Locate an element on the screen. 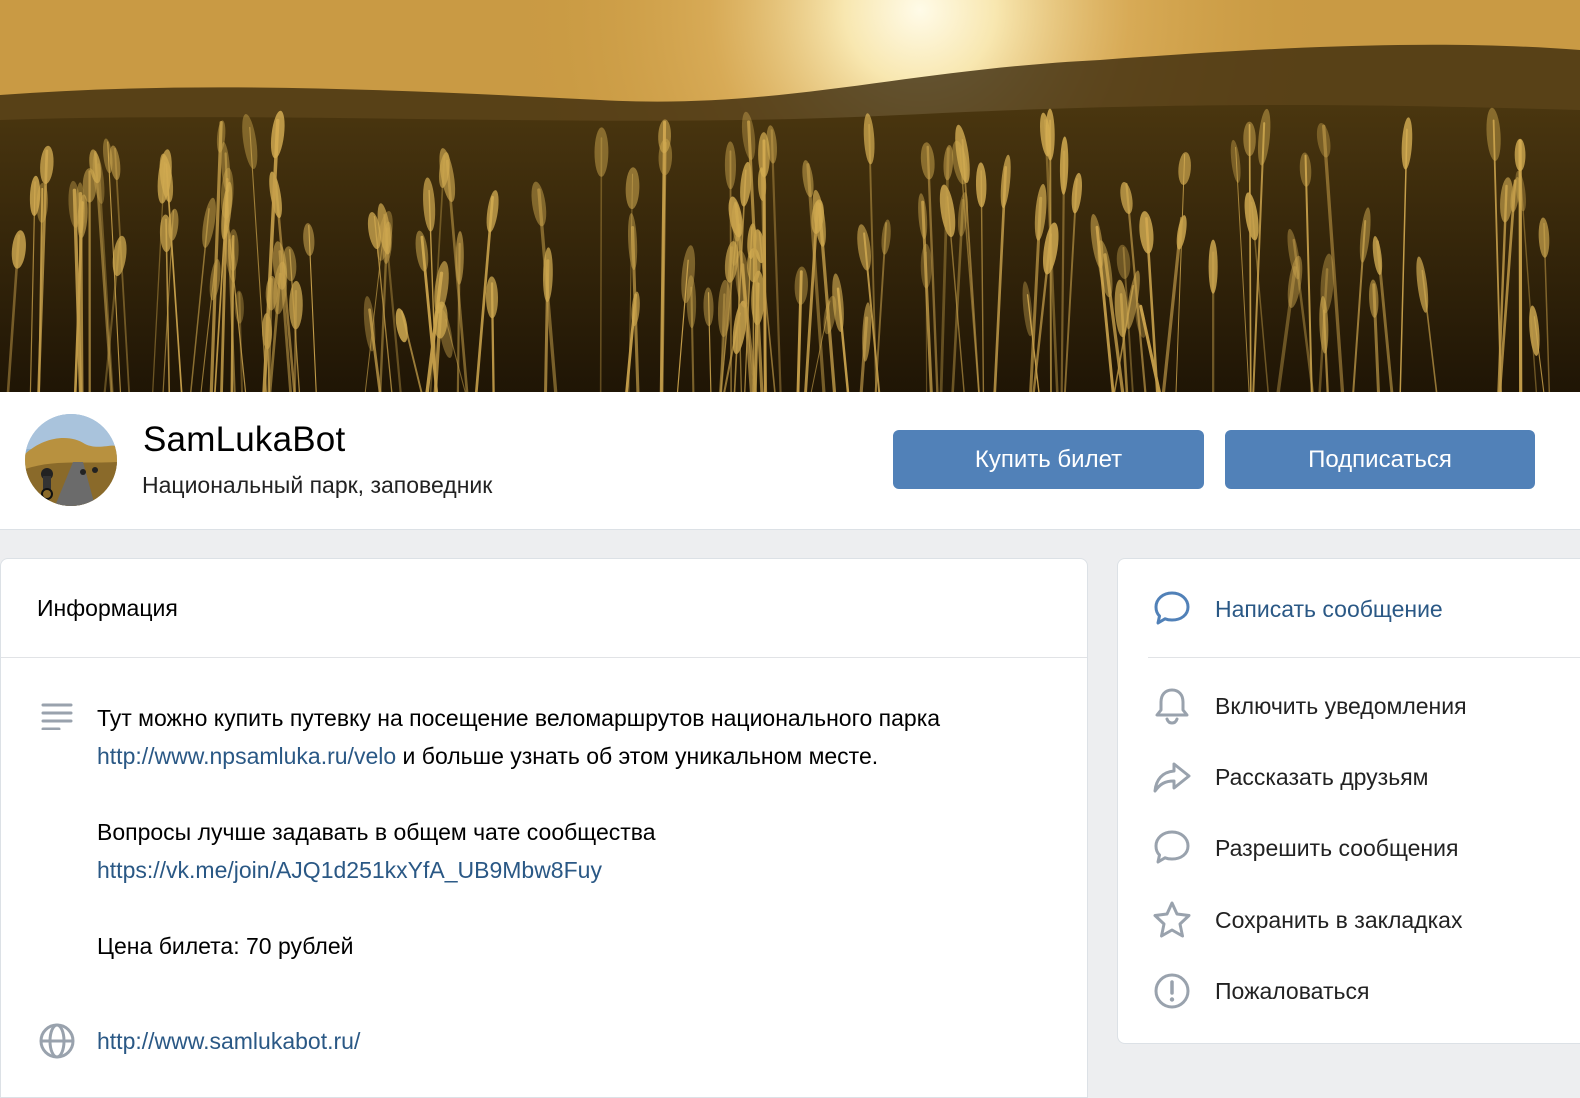 This screenshot has height=1098, width=1580. community-category: Национальный парк, заповедник is located at coordinates (317, 485).